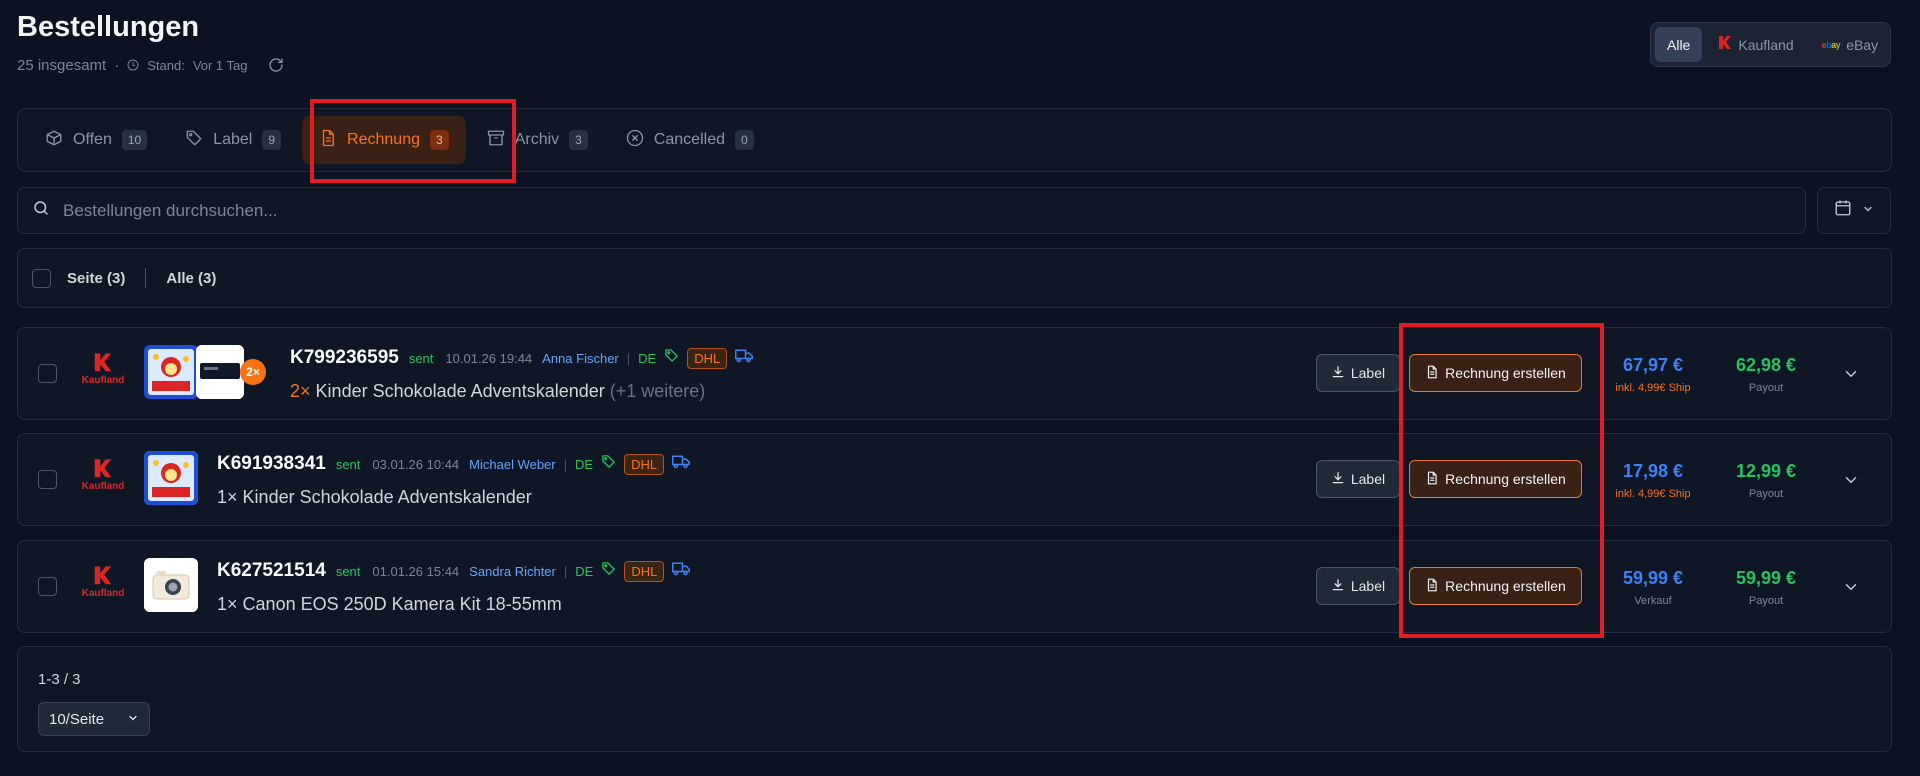 The height and width of the screenshot is (776, 1920). What do you see at coordinates (276, 65) in the screenshot?
I see `refresh-icon` at bounding box center [276, 65].